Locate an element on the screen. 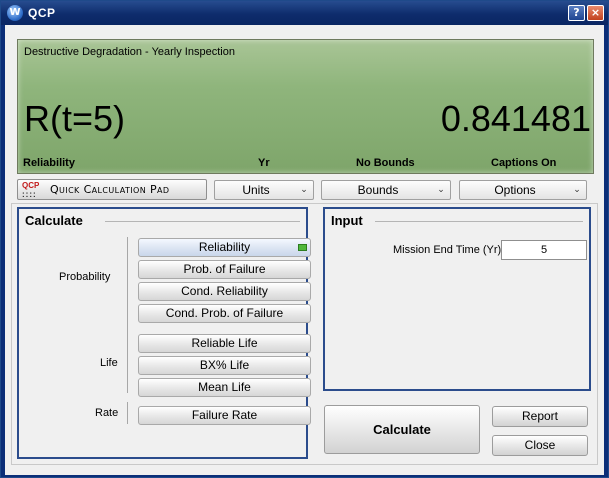 Image resolution: width=609 pixels, height=478 pixels. qcp-label: Quick Calculation Pad is located at coordinates (110, 189).